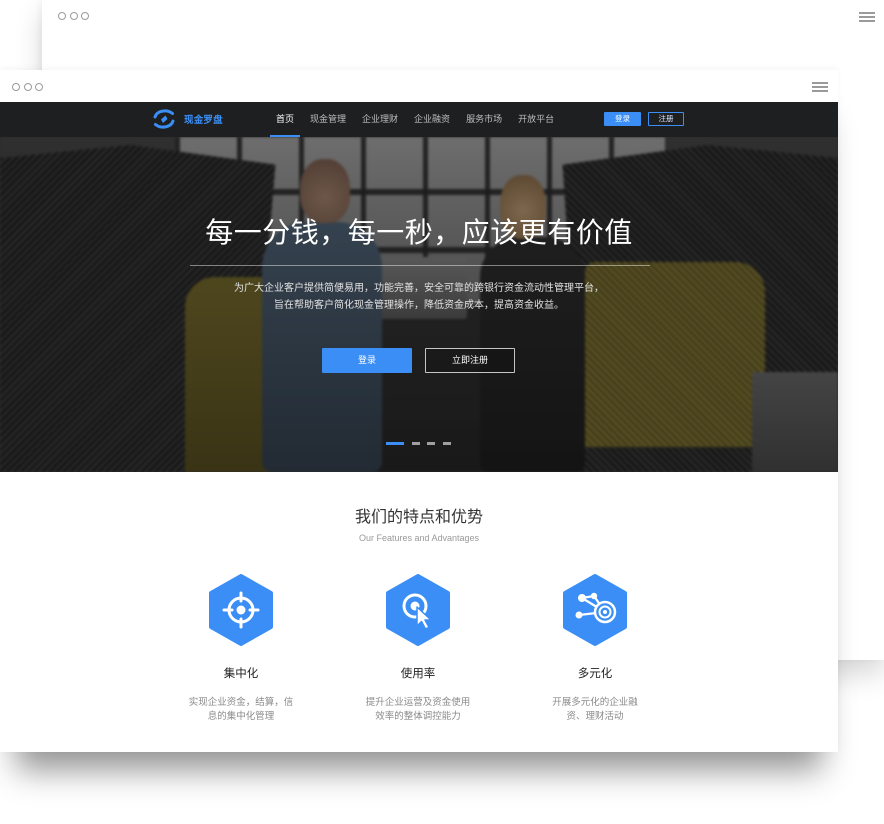 The width and height of the screenshot is (884, 824). What do you see at coordinates (164, 119) in the screenshot?
I see `compass-logo-icon` at bounding box center [164, 119].